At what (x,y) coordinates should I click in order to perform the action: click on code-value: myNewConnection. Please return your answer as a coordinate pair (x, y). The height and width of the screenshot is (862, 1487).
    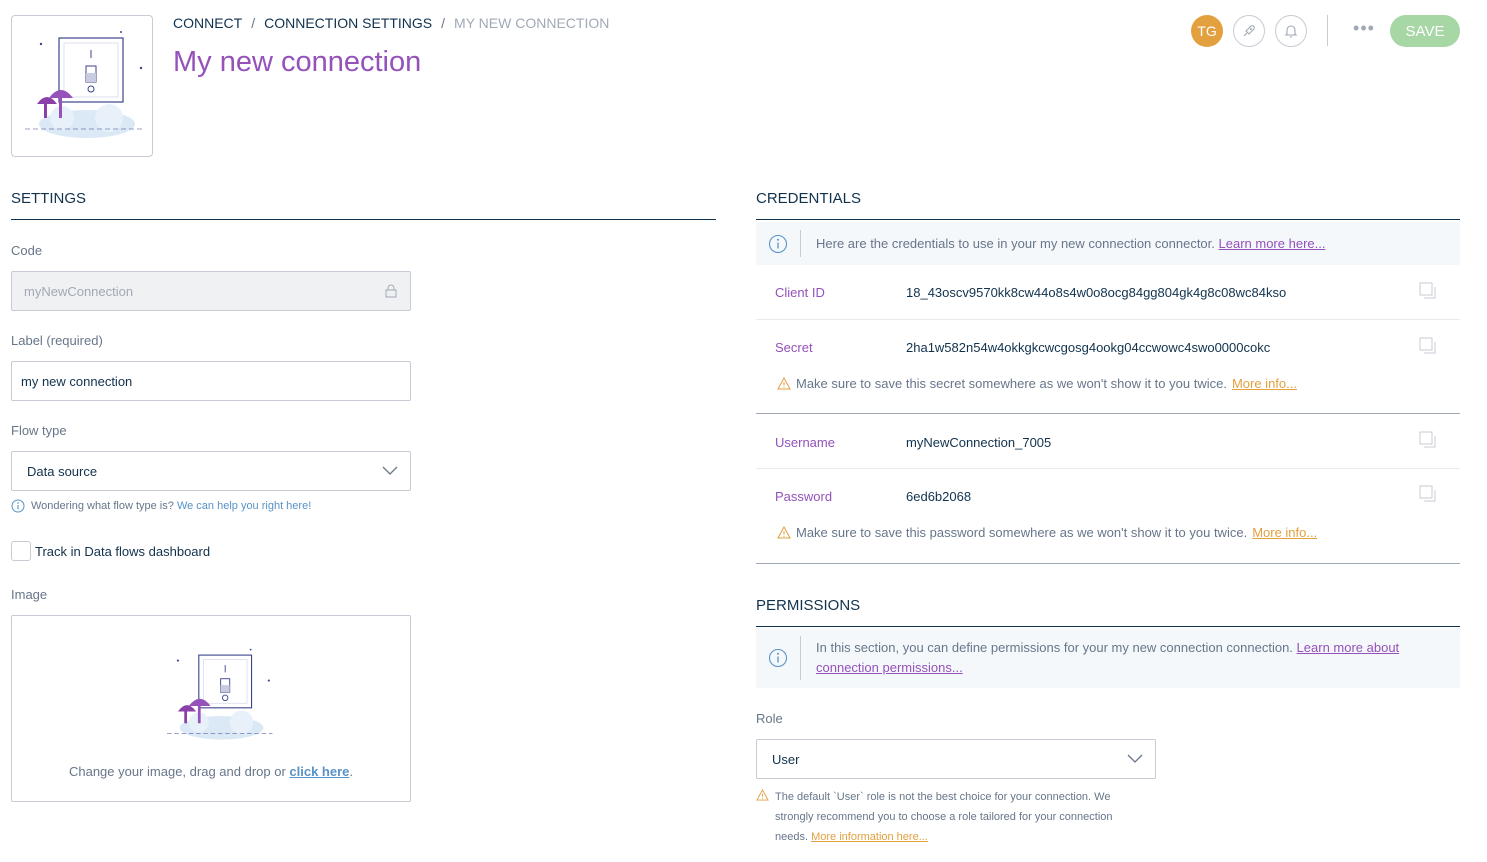
    Looking at the image, I should click on (79, 291).